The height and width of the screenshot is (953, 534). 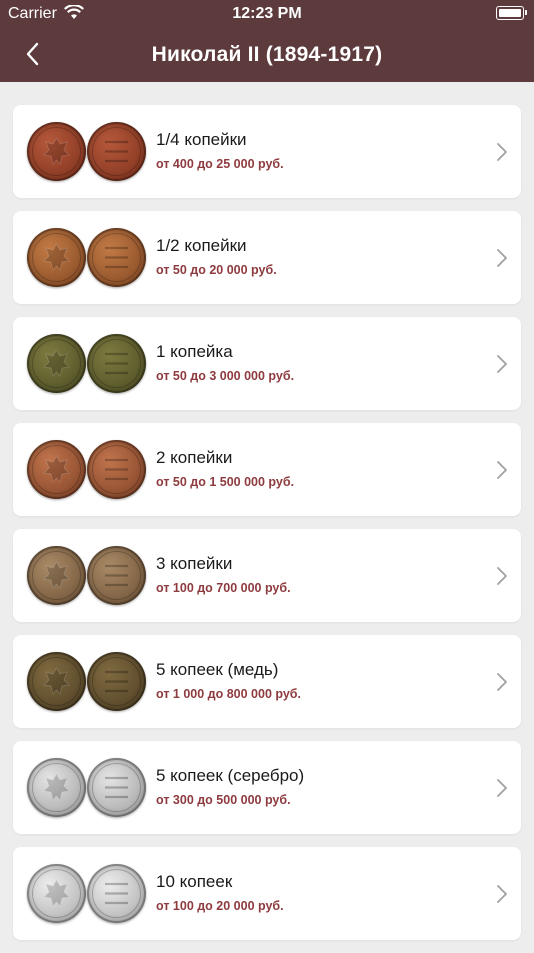 I want to click on coin-title: 5 копеек (серебро), so click(x=230, y=775).